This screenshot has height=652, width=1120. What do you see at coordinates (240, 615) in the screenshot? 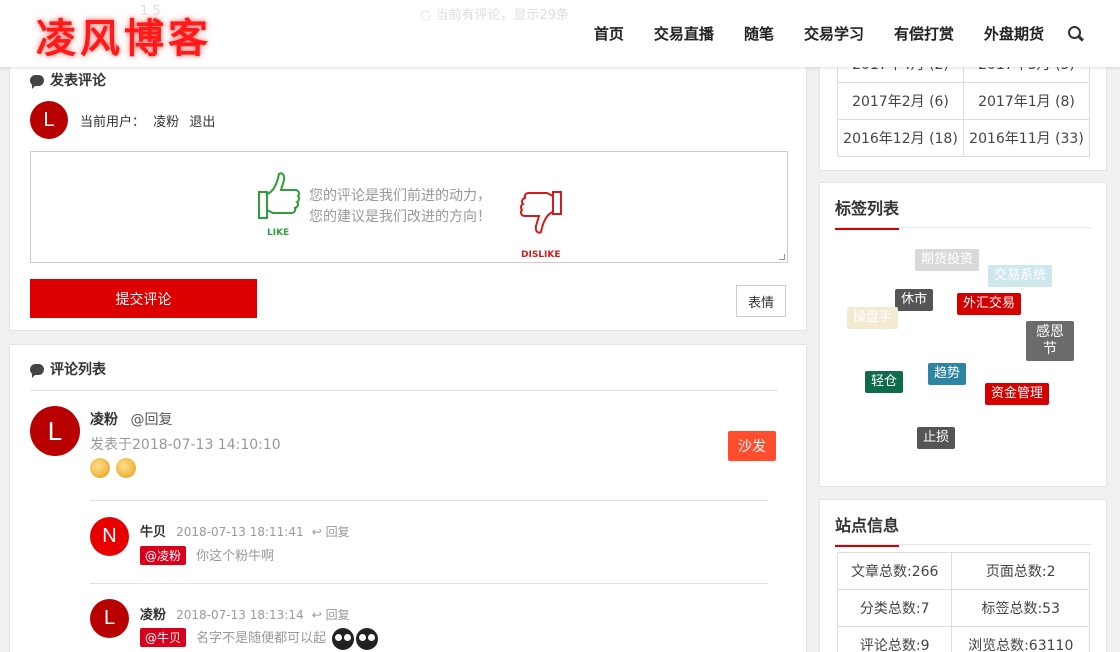
I see `reply-time: 2018-07-13 18:13:14` at bounding box center [240, 615].